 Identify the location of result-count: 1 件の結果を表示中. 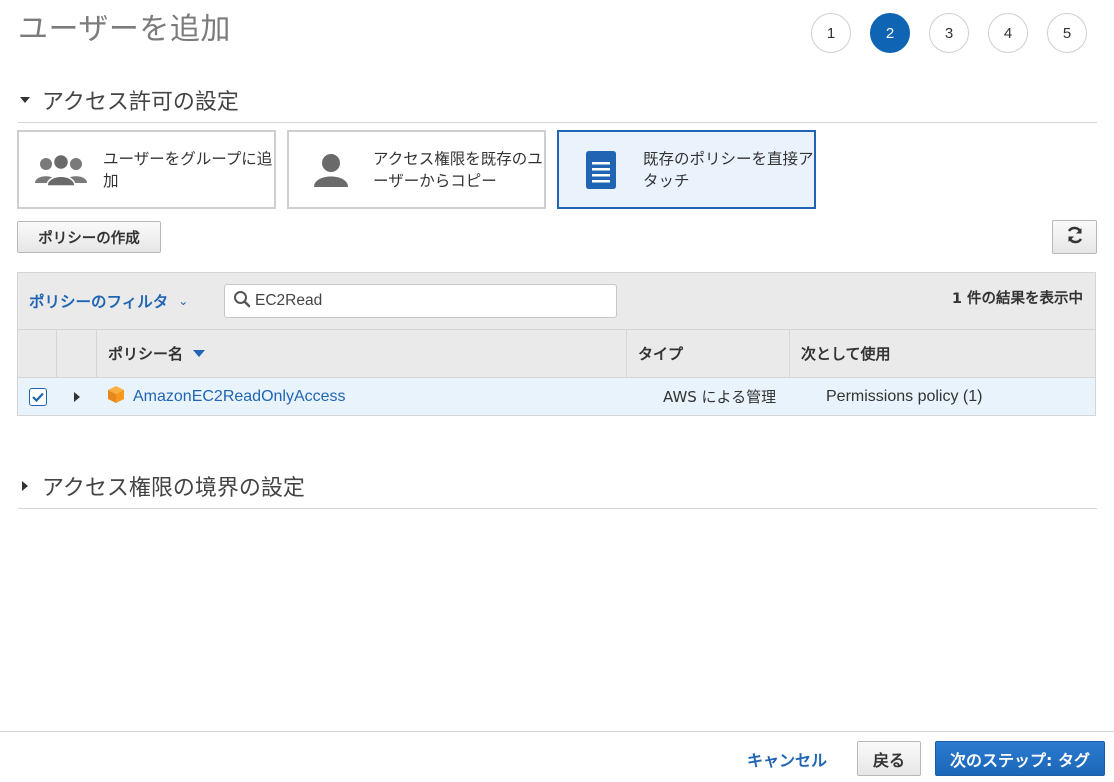
(1017, 299).